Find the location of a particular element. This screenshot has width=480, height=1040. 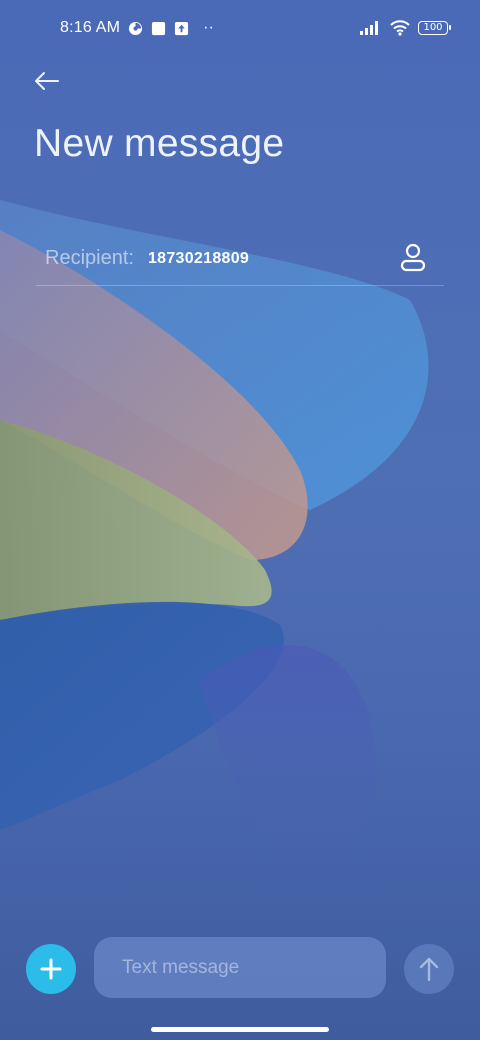

status-left: 8:16 AM ·· is located at coordinates (137, 28).